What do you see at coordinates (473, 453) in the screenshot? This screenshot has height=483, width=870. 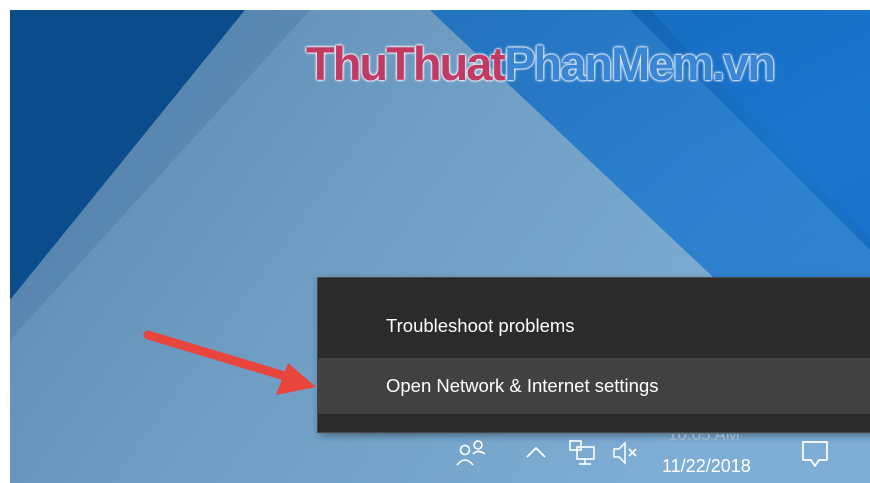 I see `people-icon` at bounding box center [473, 453].